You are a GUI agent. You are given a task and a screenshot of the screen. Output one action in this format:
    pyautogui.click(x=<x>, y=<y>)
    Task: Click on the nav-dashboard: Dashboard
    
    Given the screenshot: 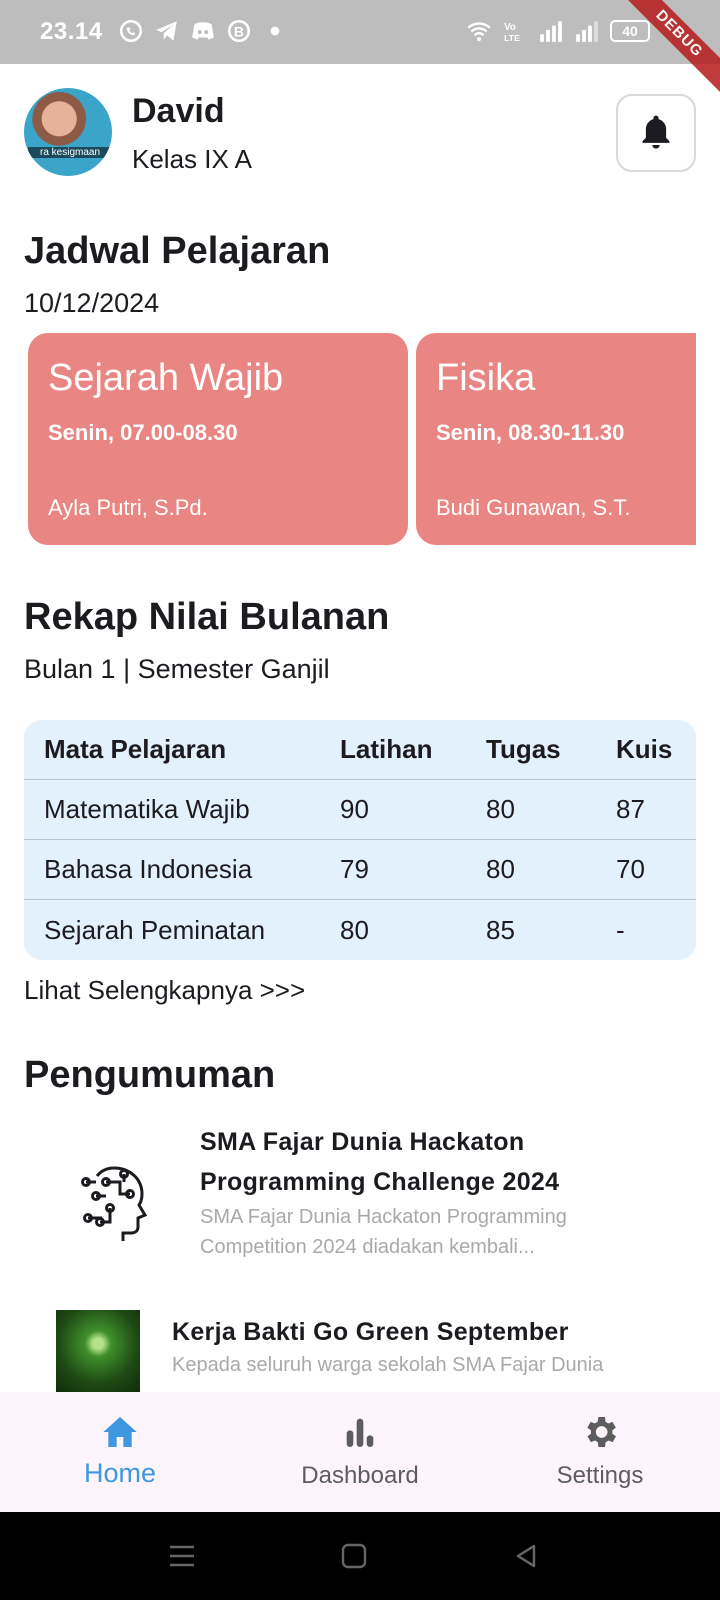 What is the action you would take?
    pyautogui.click(x=360, y=1452)
    